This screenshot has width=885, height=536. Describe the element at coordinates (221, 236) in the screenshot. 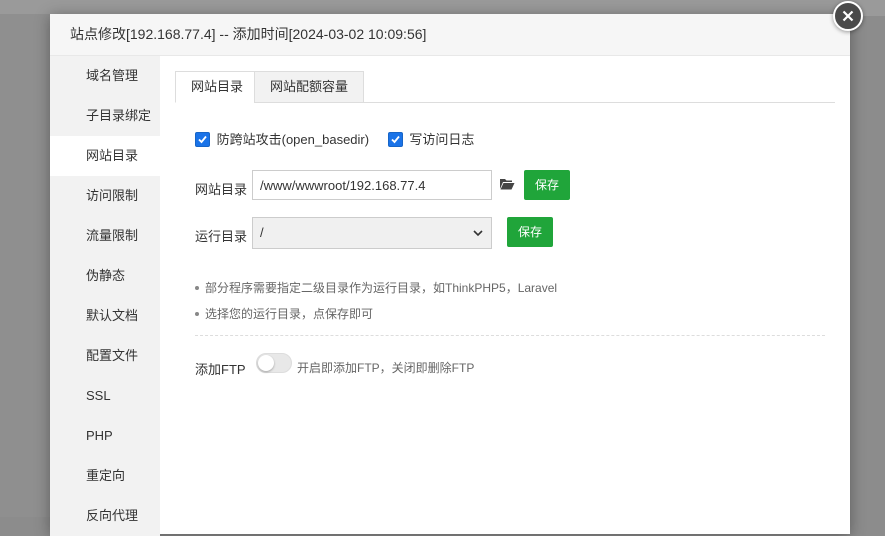

I see `run-dir-label: 运行目录` at that location.